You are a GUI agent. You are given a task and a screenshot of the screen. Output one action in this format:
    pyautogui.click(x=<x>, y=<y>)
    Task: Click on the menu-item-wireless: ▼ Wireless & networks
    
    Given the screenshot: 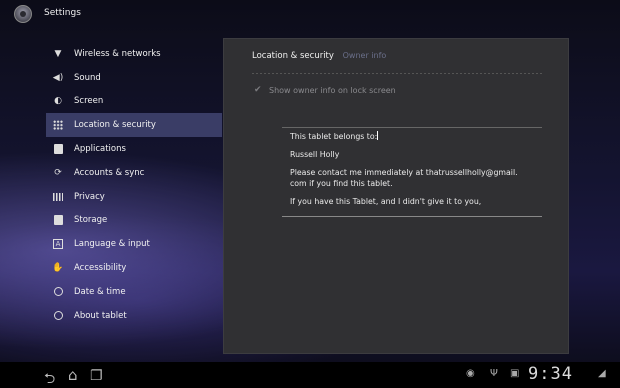 What is the action you would take?
    pyautogui.click(x=134, y=54)
    